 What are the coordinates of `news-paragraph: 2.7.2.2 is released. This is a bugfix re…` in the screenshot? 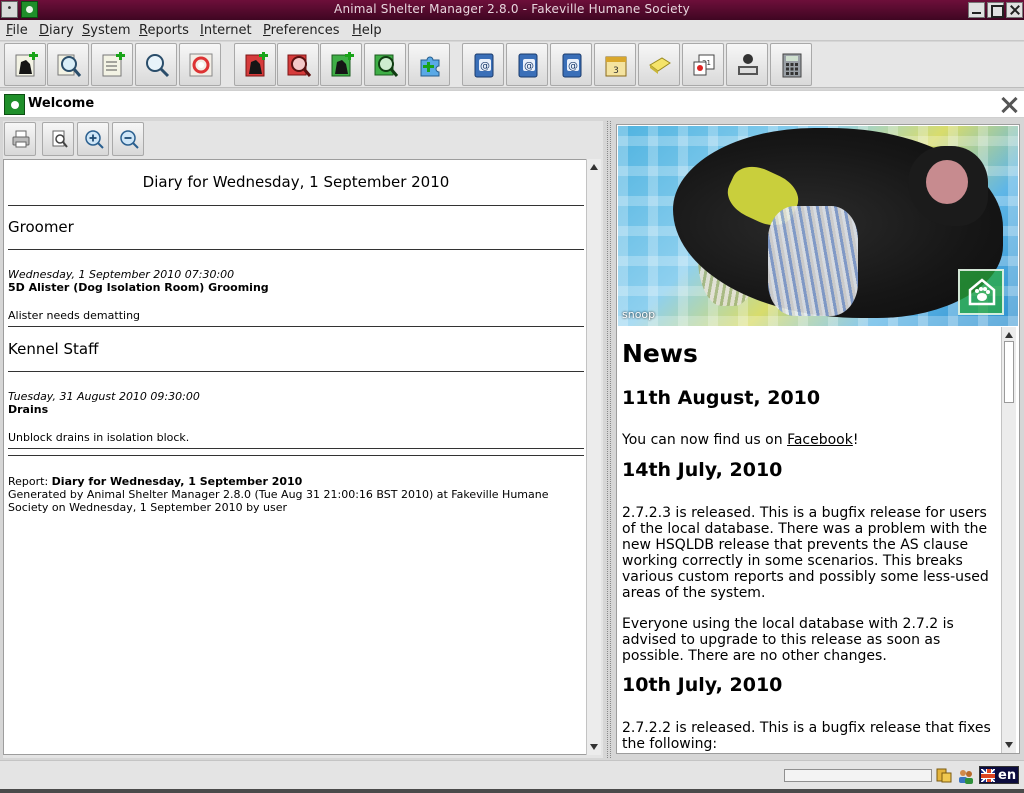 It's located at (806, 736).